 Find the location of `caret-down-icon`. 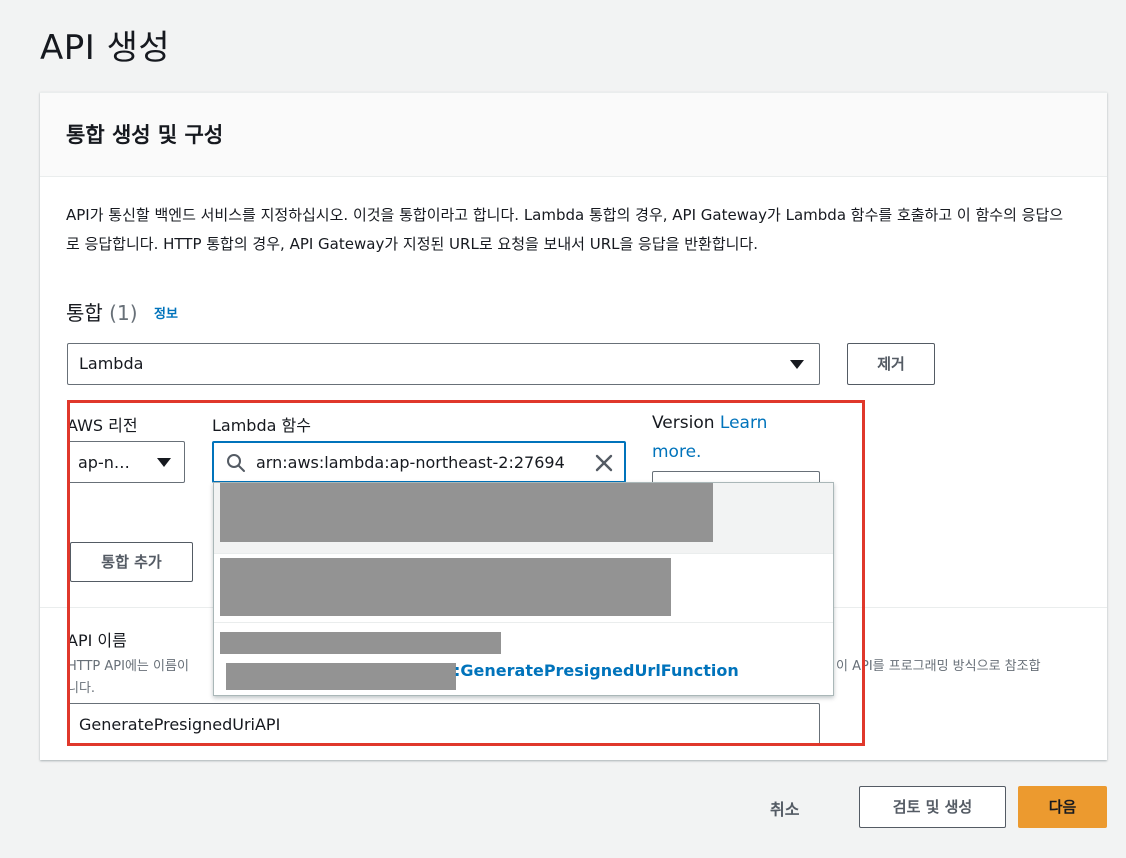

caret-down-icon is located at coordinates (797, 364).